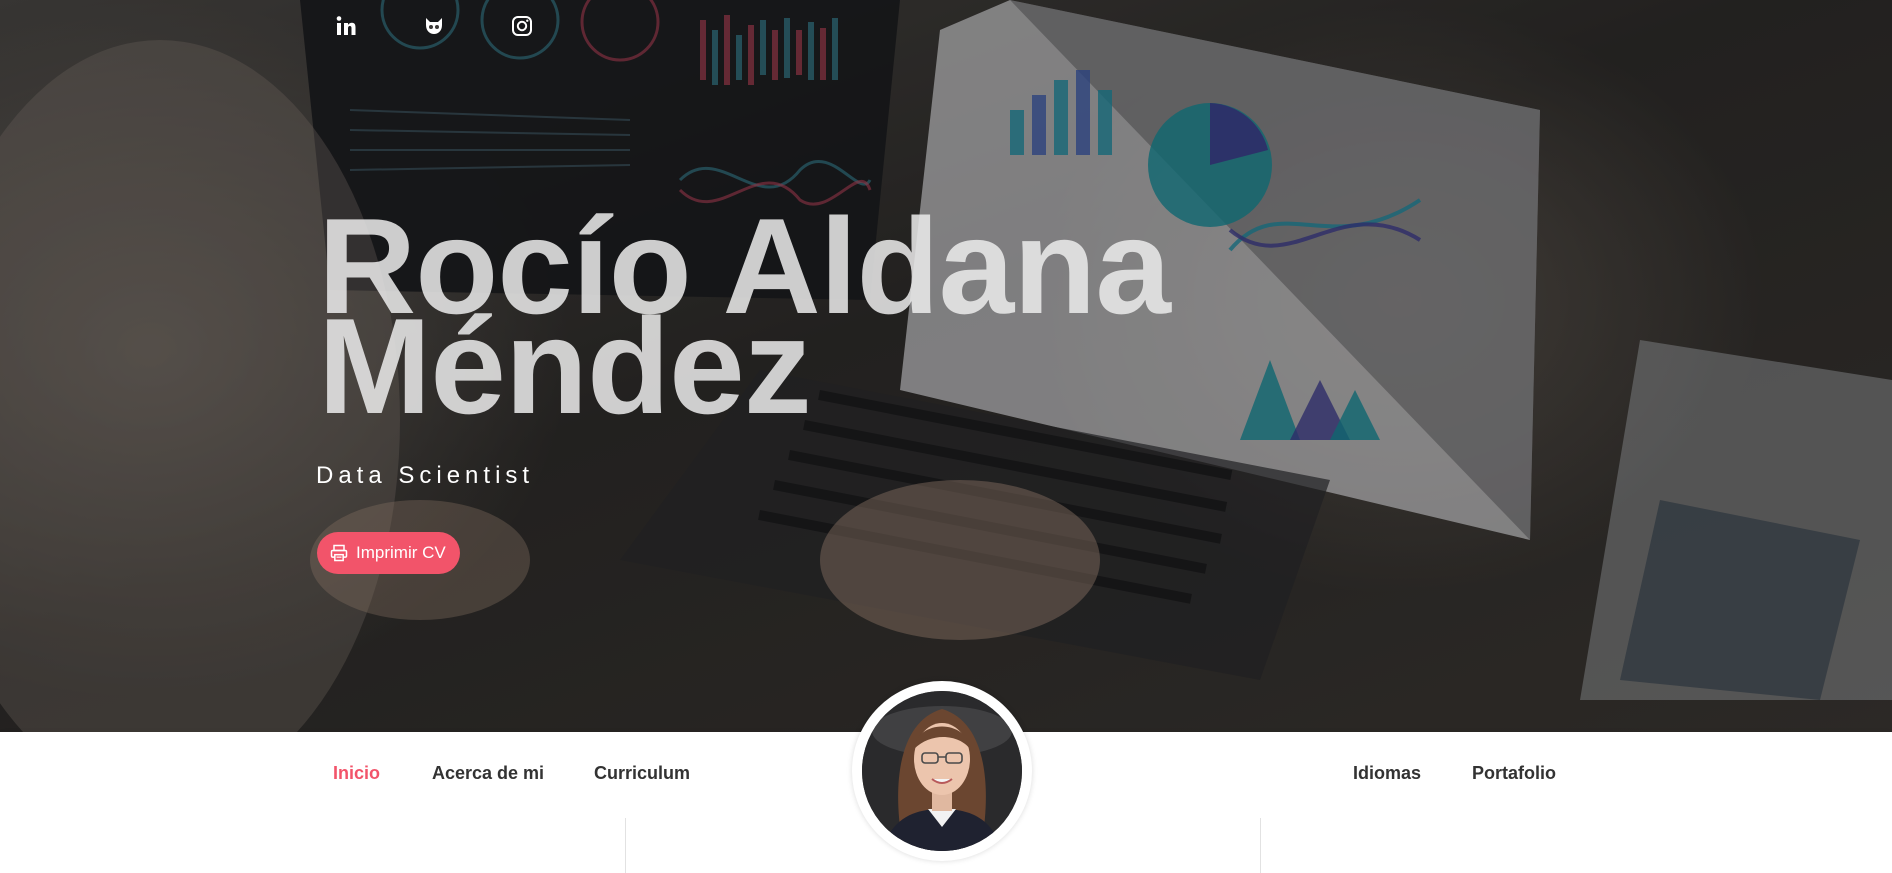 Image resolution: width=1892 pixels, height=873 pixels. I want to click on social-links, so click(434, 26).